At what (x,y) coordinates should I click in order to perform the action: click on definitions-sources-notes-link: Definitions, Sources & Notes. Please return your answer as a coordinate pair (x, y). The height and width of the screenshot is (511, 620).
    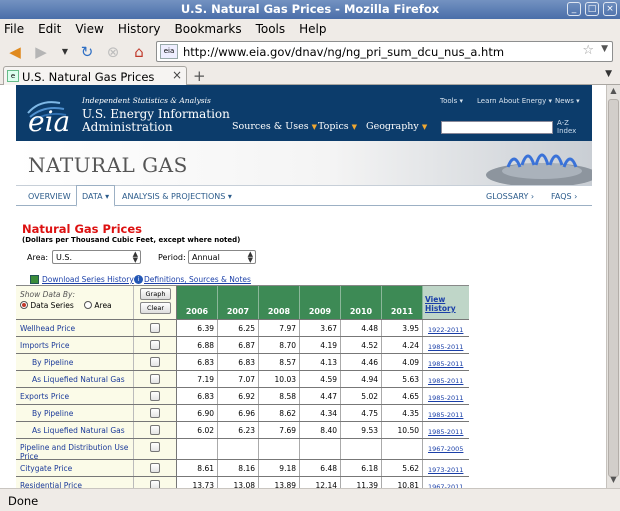
    Looking at the image, I should click on (197, 279).